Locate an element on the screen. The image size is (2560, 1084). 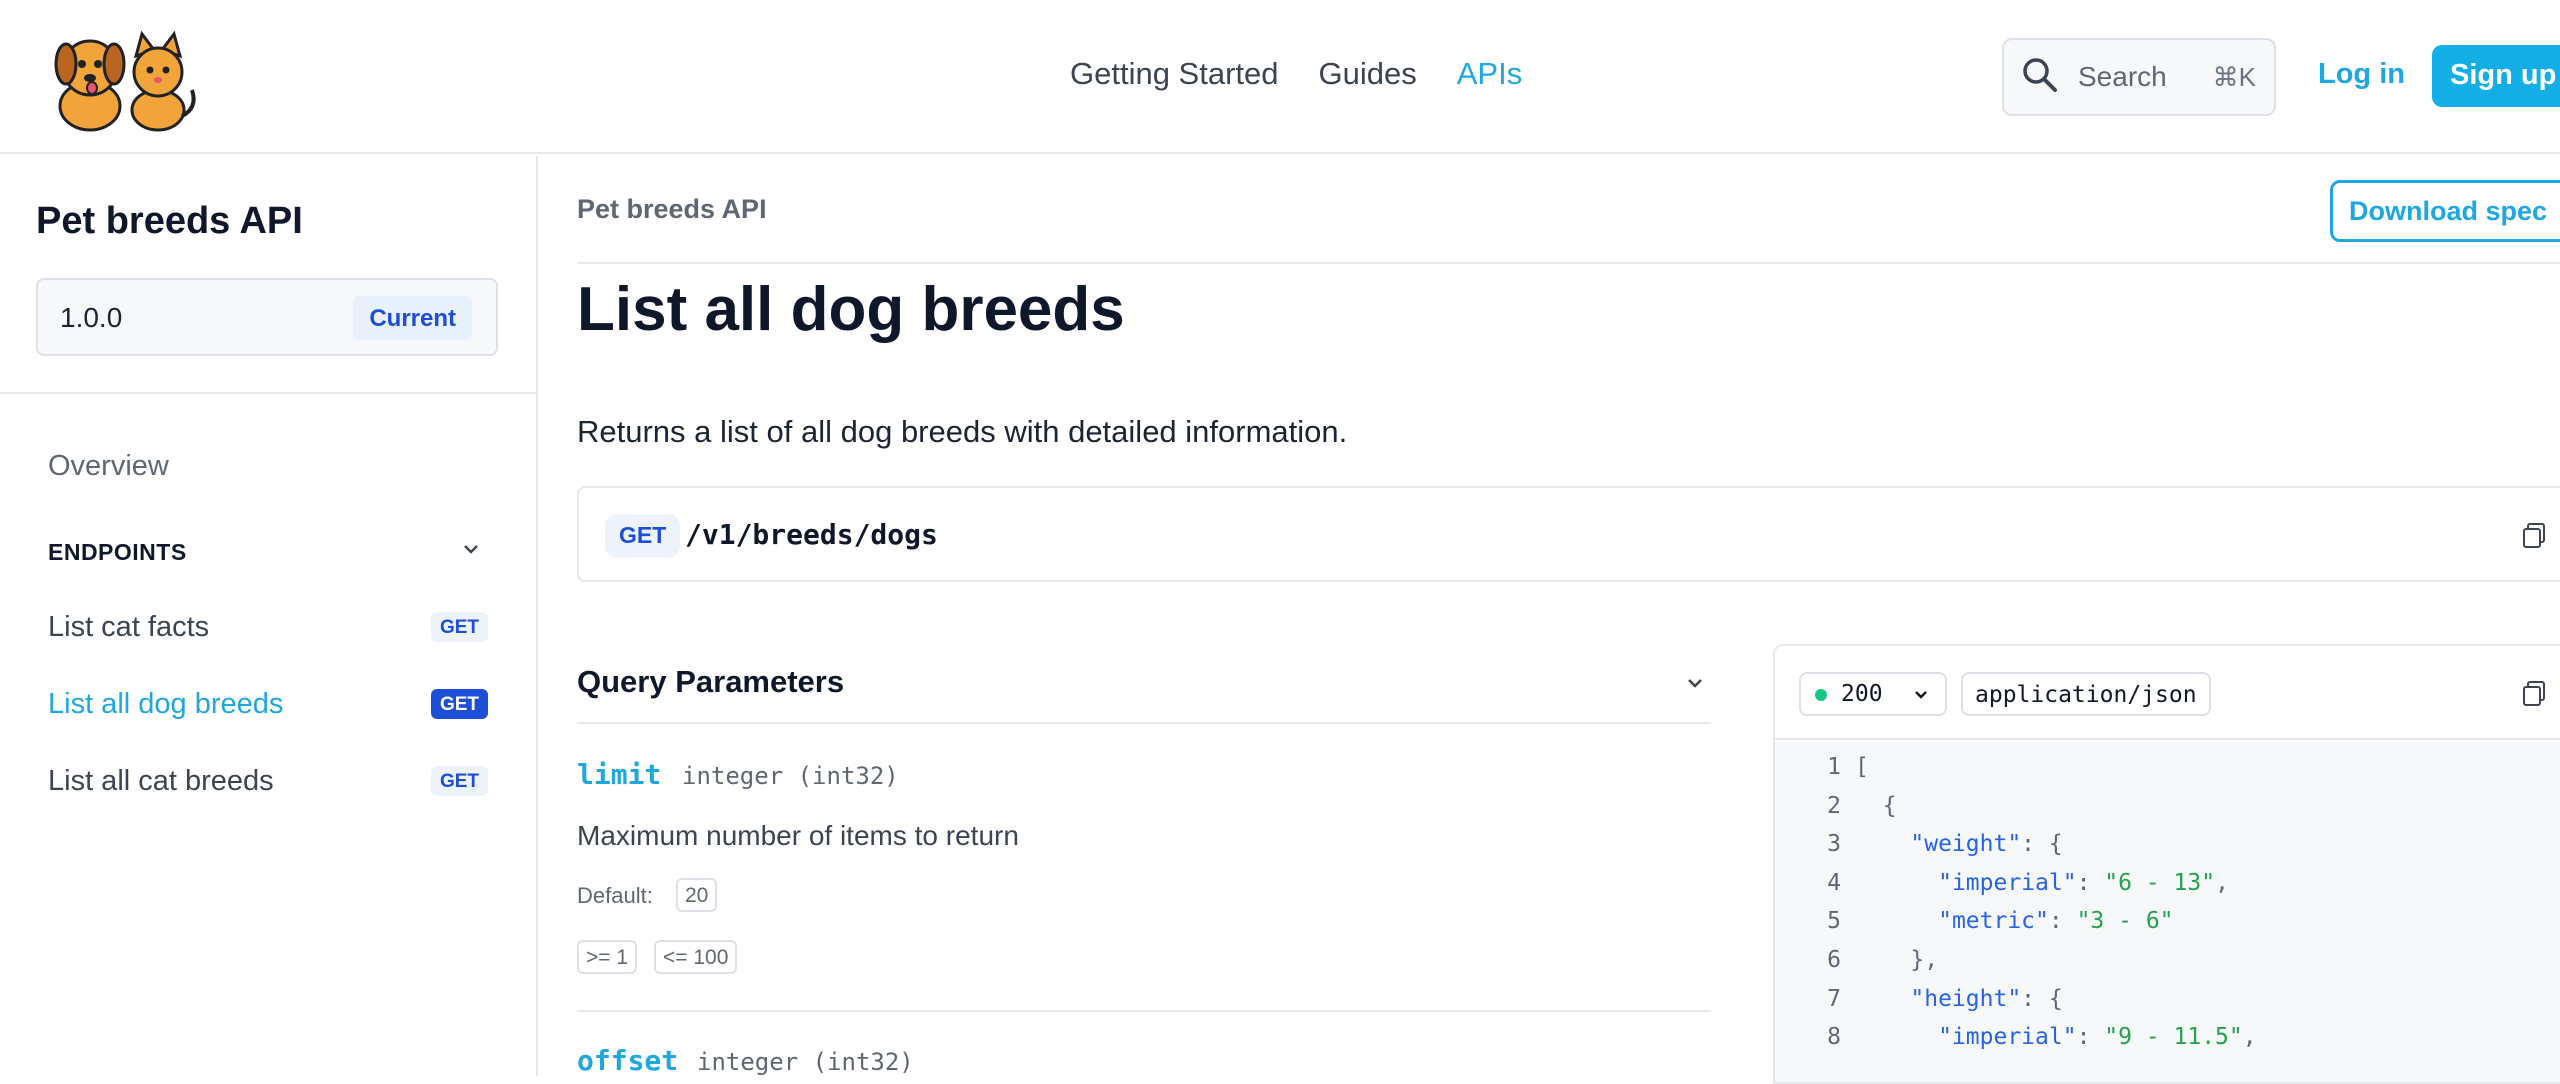
sidebar-item-list-all-dog-breeds: List all dog breeds GET is located at coordinates (268, 704).